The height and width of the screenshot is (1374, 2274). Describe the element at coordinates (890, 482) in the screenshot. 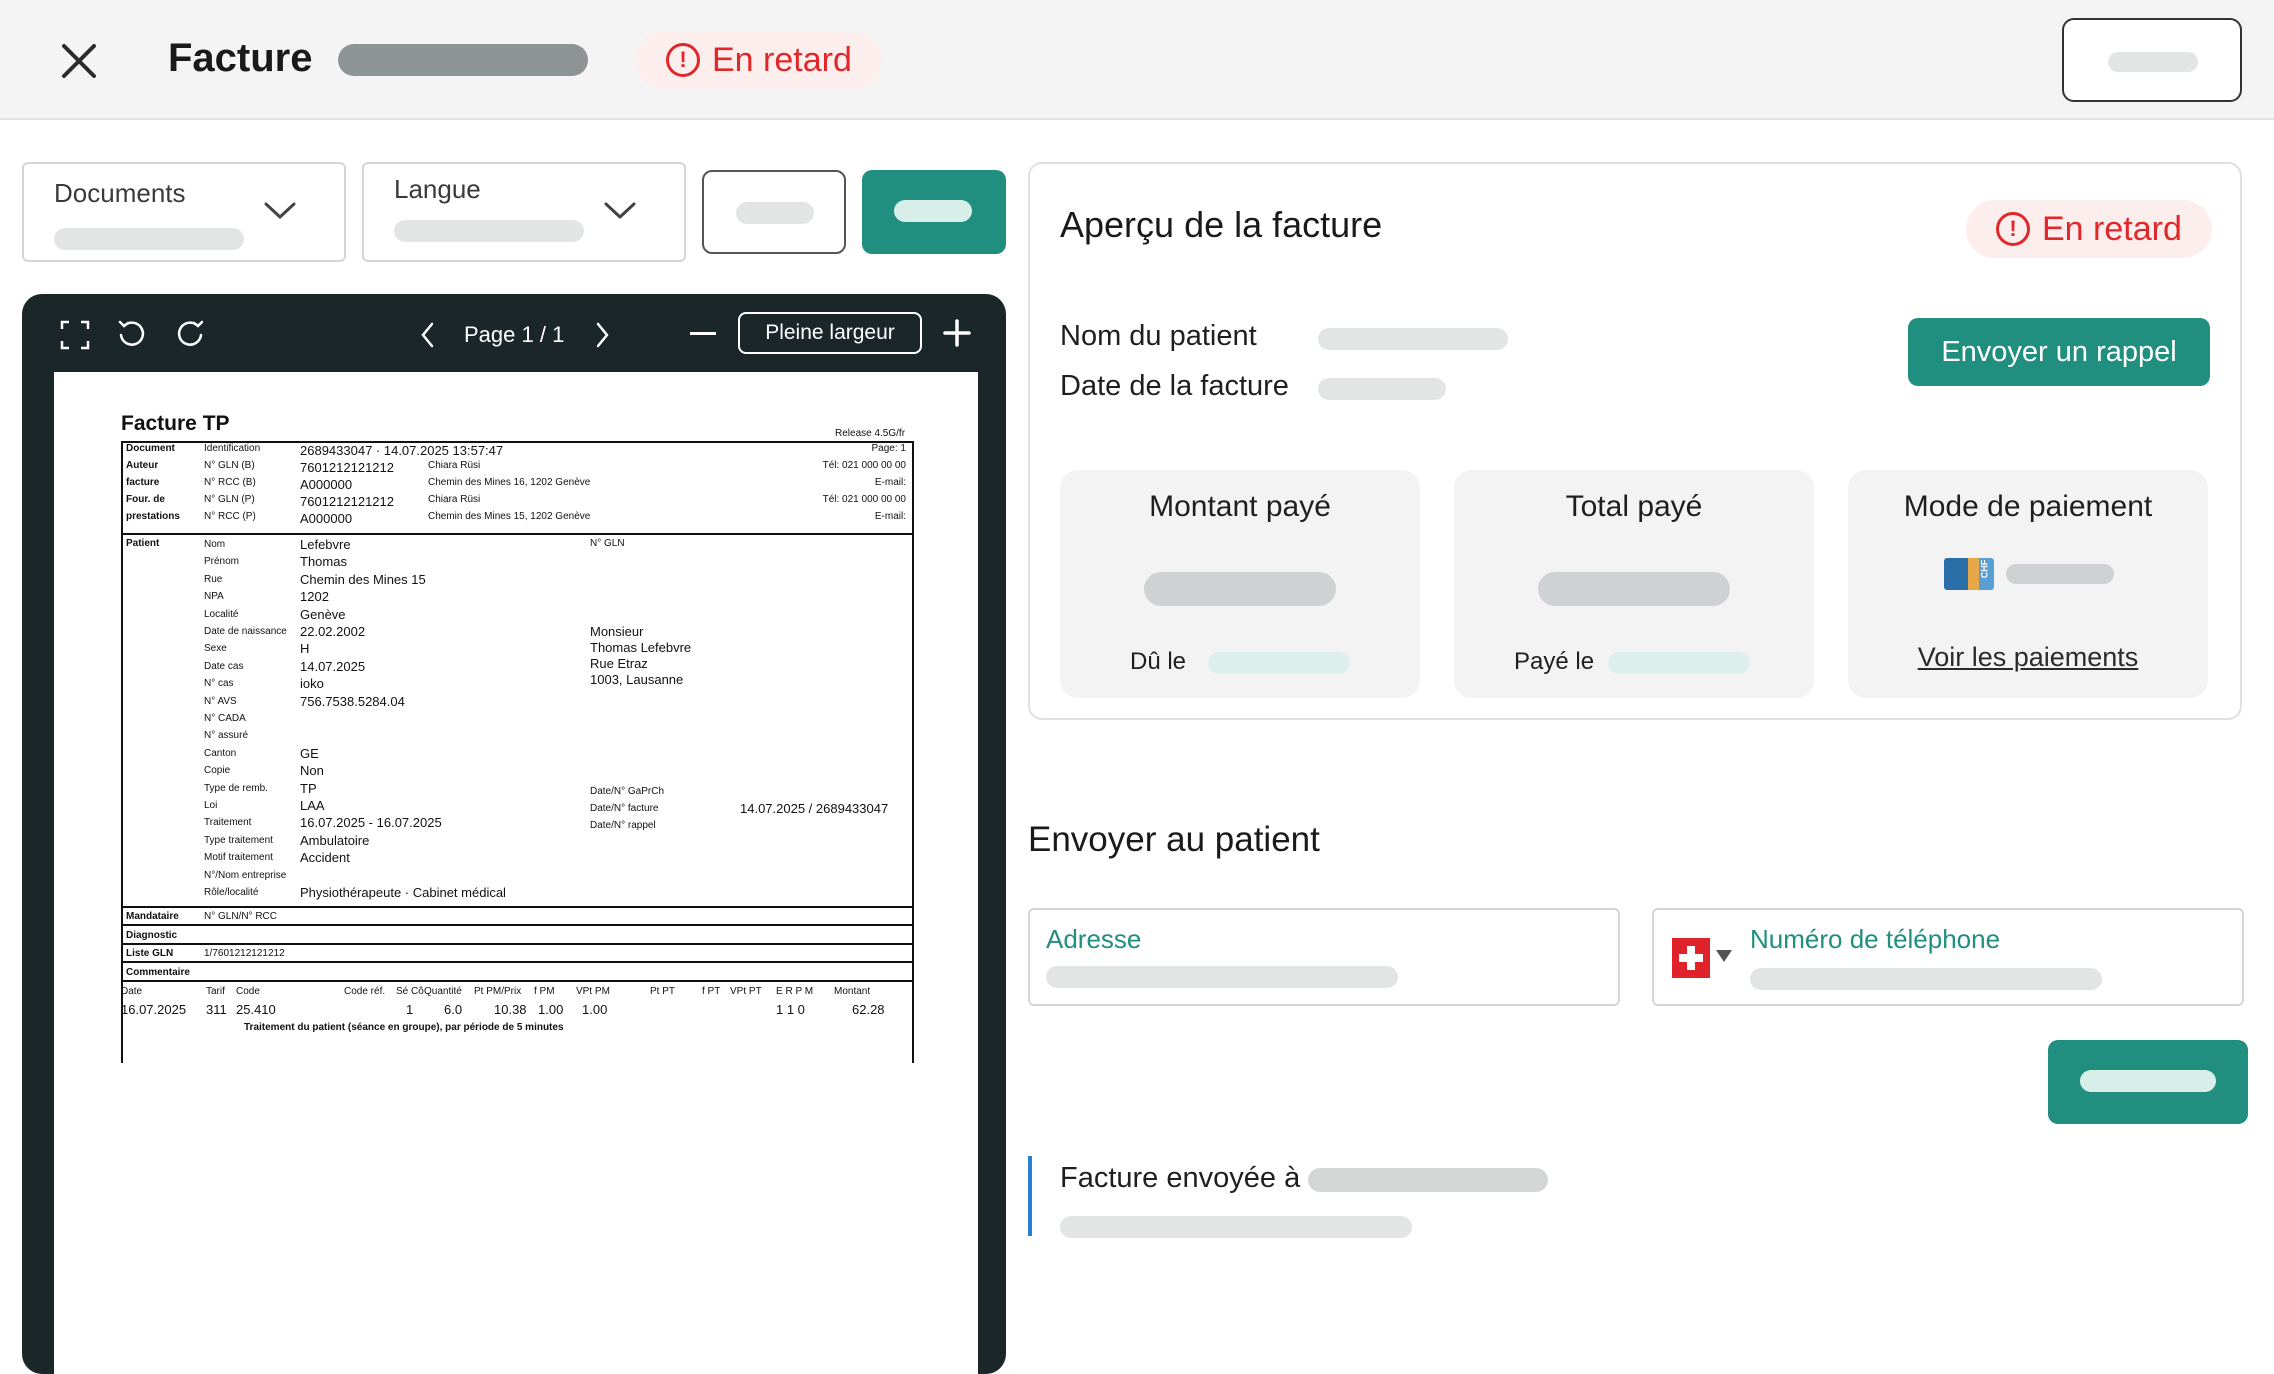

I see `header-row-right: E-mail:` at that location.